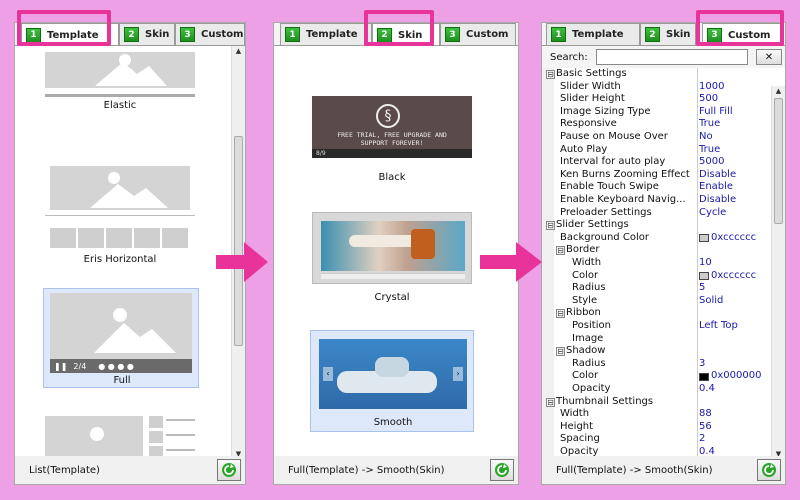  Describe the element at coordinates (657, 99) in the screenshot. I see `property-row: Slider Height 500` at that location.